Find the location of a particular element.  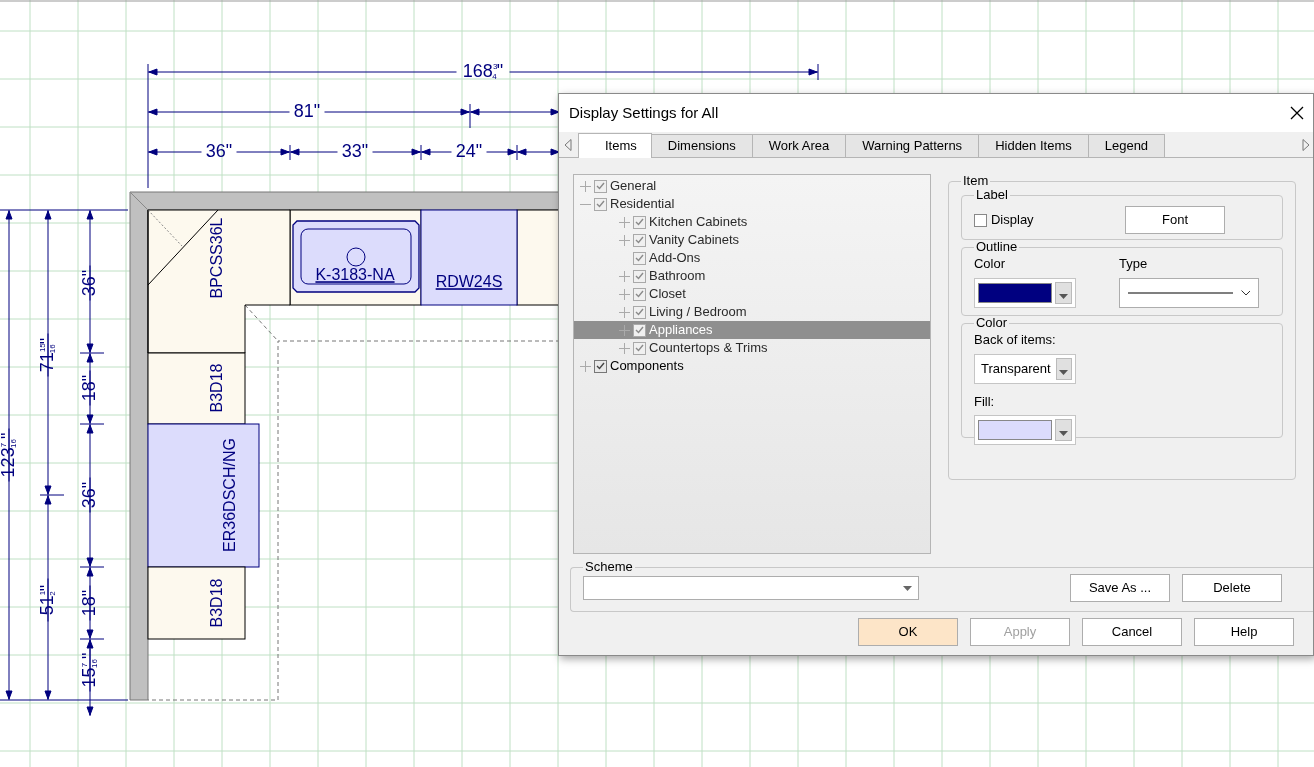

tab: Hidden Items is located at coordinates (1033, 145).